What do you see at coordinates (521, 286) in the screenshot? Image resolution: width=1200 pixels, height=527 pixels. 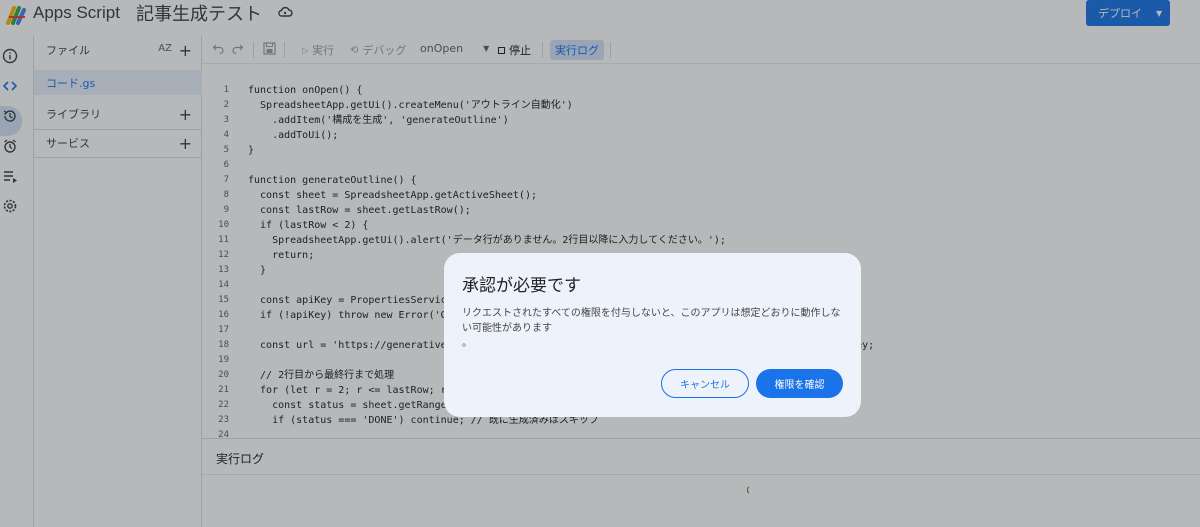 I see `dialog-title: 承認が必要です` at bounding box center [521, 286].